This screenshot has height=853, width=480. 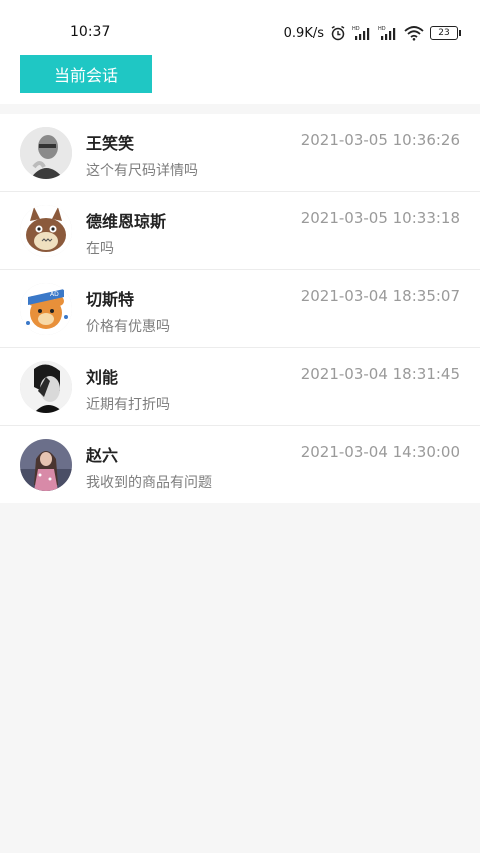 What do you see at coordinates (142, 171) in the screenshot?
I see `message-preview: 这个有尺码详情吗` at bounding box center [142, 171].